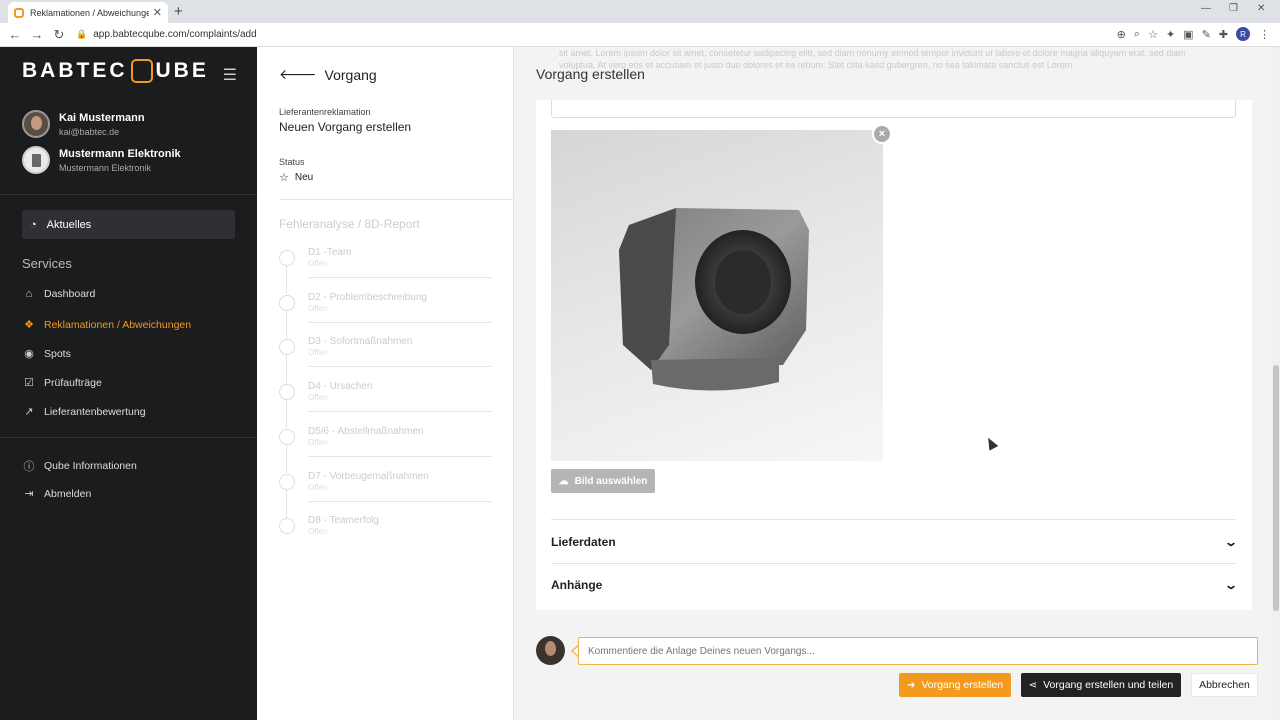 The width and height of the screenshot is (1280, 720). Describe the element at coordinates (36, 160) in the screenshot. I see `building-icon` at that location.